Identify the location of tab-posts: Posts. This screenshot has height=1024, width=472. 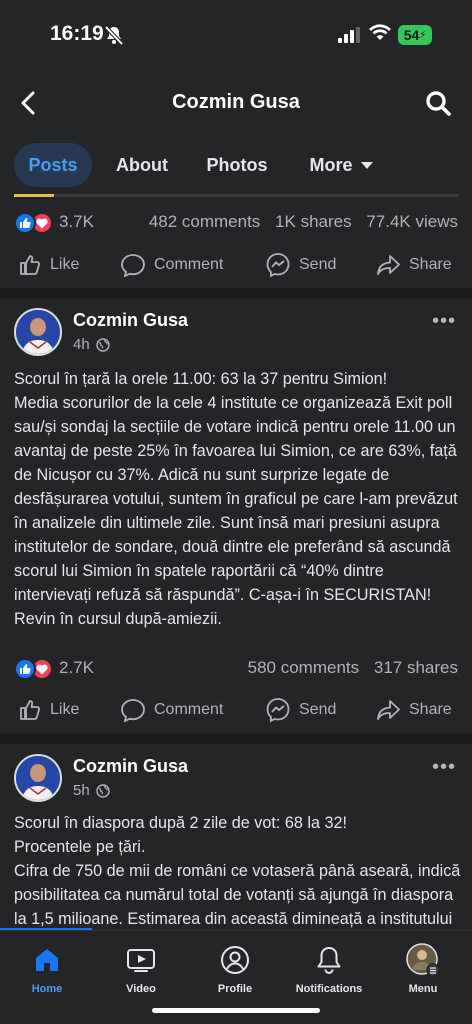
(53, 165).